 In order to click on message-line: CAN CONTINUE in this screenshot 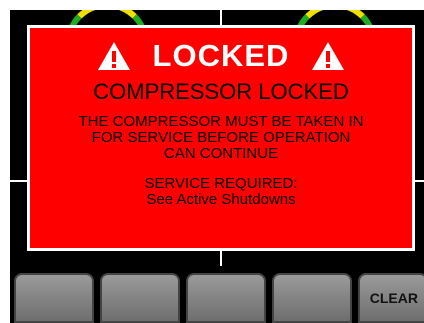, I will do `click(221, 153)`.